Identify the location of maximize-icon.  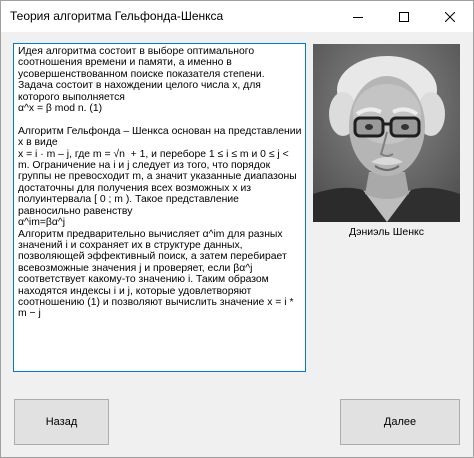
(404, 16).